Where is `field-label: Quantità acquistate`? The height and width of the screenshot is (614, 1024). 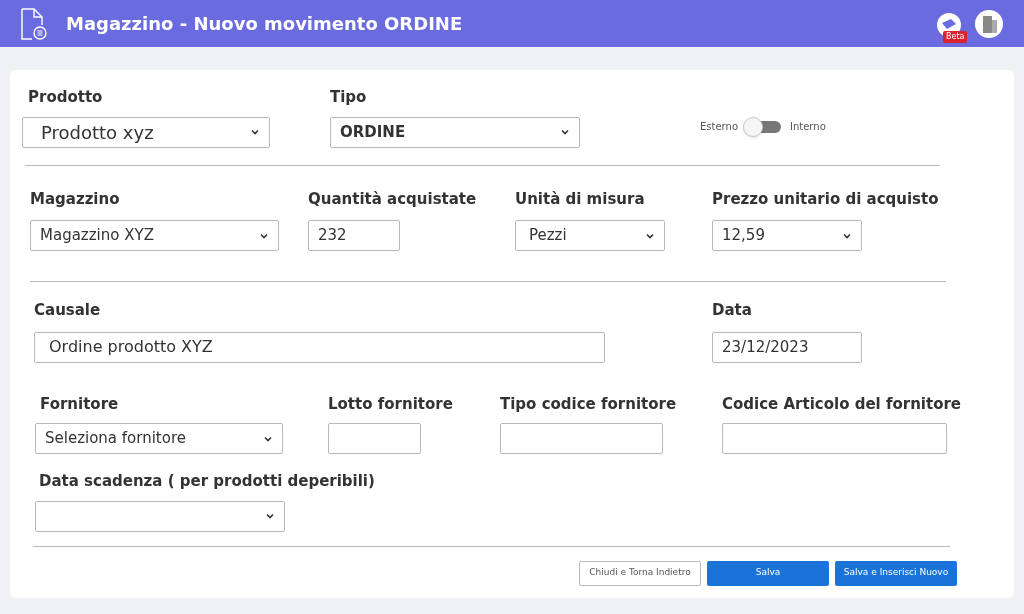 field-label: Quantità acquistate is located at coordinates (393, 199).